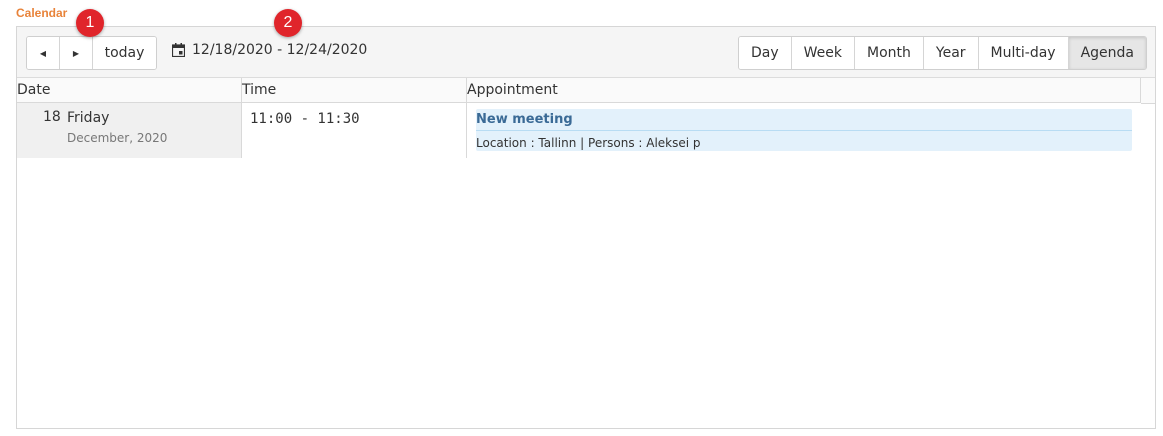 Image resolution: width=1163 pixels, height=436 pixels. Describe the element at coordinates (804, 120) in the screenshot. I see `appointment-title-bar: New meeting` at that location.